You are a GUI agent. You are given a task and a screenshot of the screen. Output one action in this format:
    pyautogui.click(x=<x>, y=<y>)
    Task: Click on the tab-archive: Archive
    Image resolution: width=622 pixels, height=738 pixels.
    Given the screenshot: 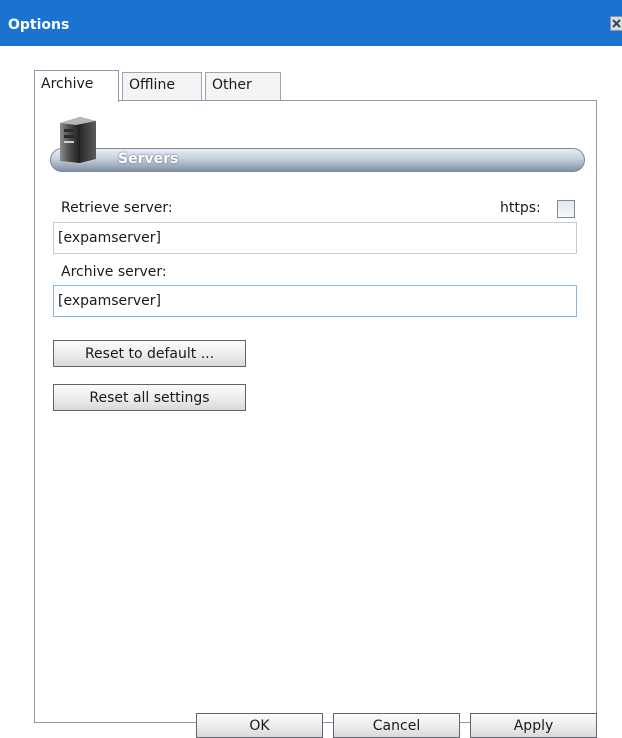 What is the action you would take?
    pyautogui.click(x=76, y=86)
    